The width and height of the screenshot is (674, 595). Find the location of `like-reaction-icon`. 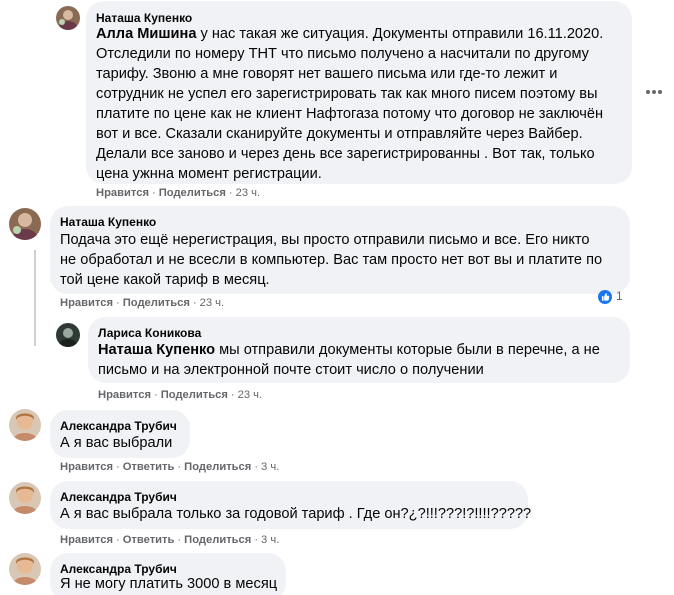

like-reaction-icon is located at coordinates (605, 297).